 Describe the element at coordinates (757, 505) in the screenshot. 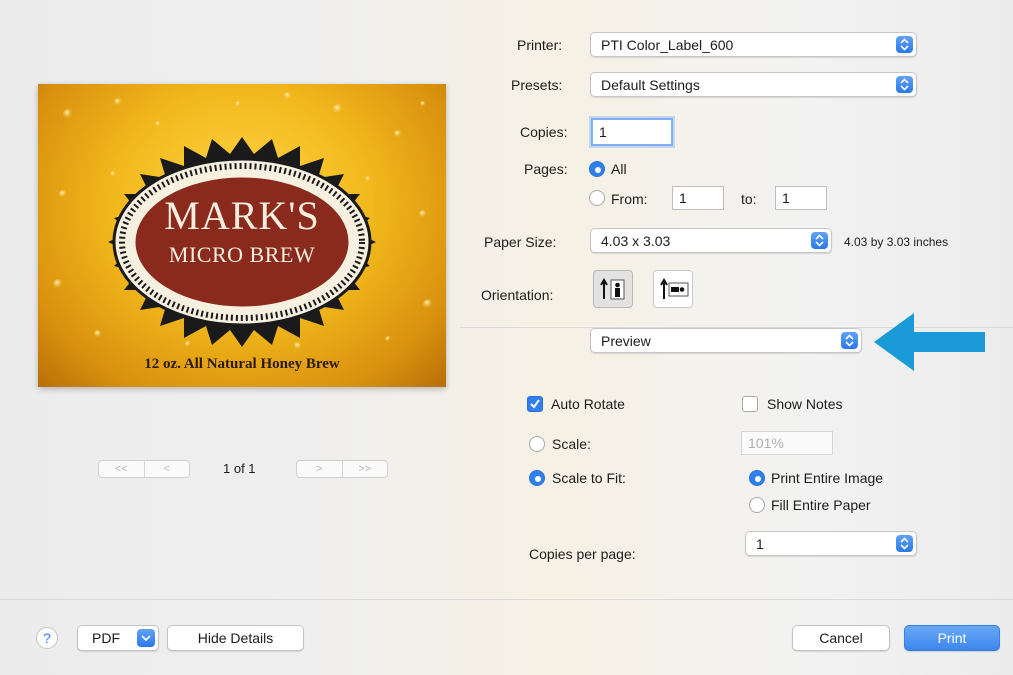

I see `fill-entire-paper-radio` at that location.